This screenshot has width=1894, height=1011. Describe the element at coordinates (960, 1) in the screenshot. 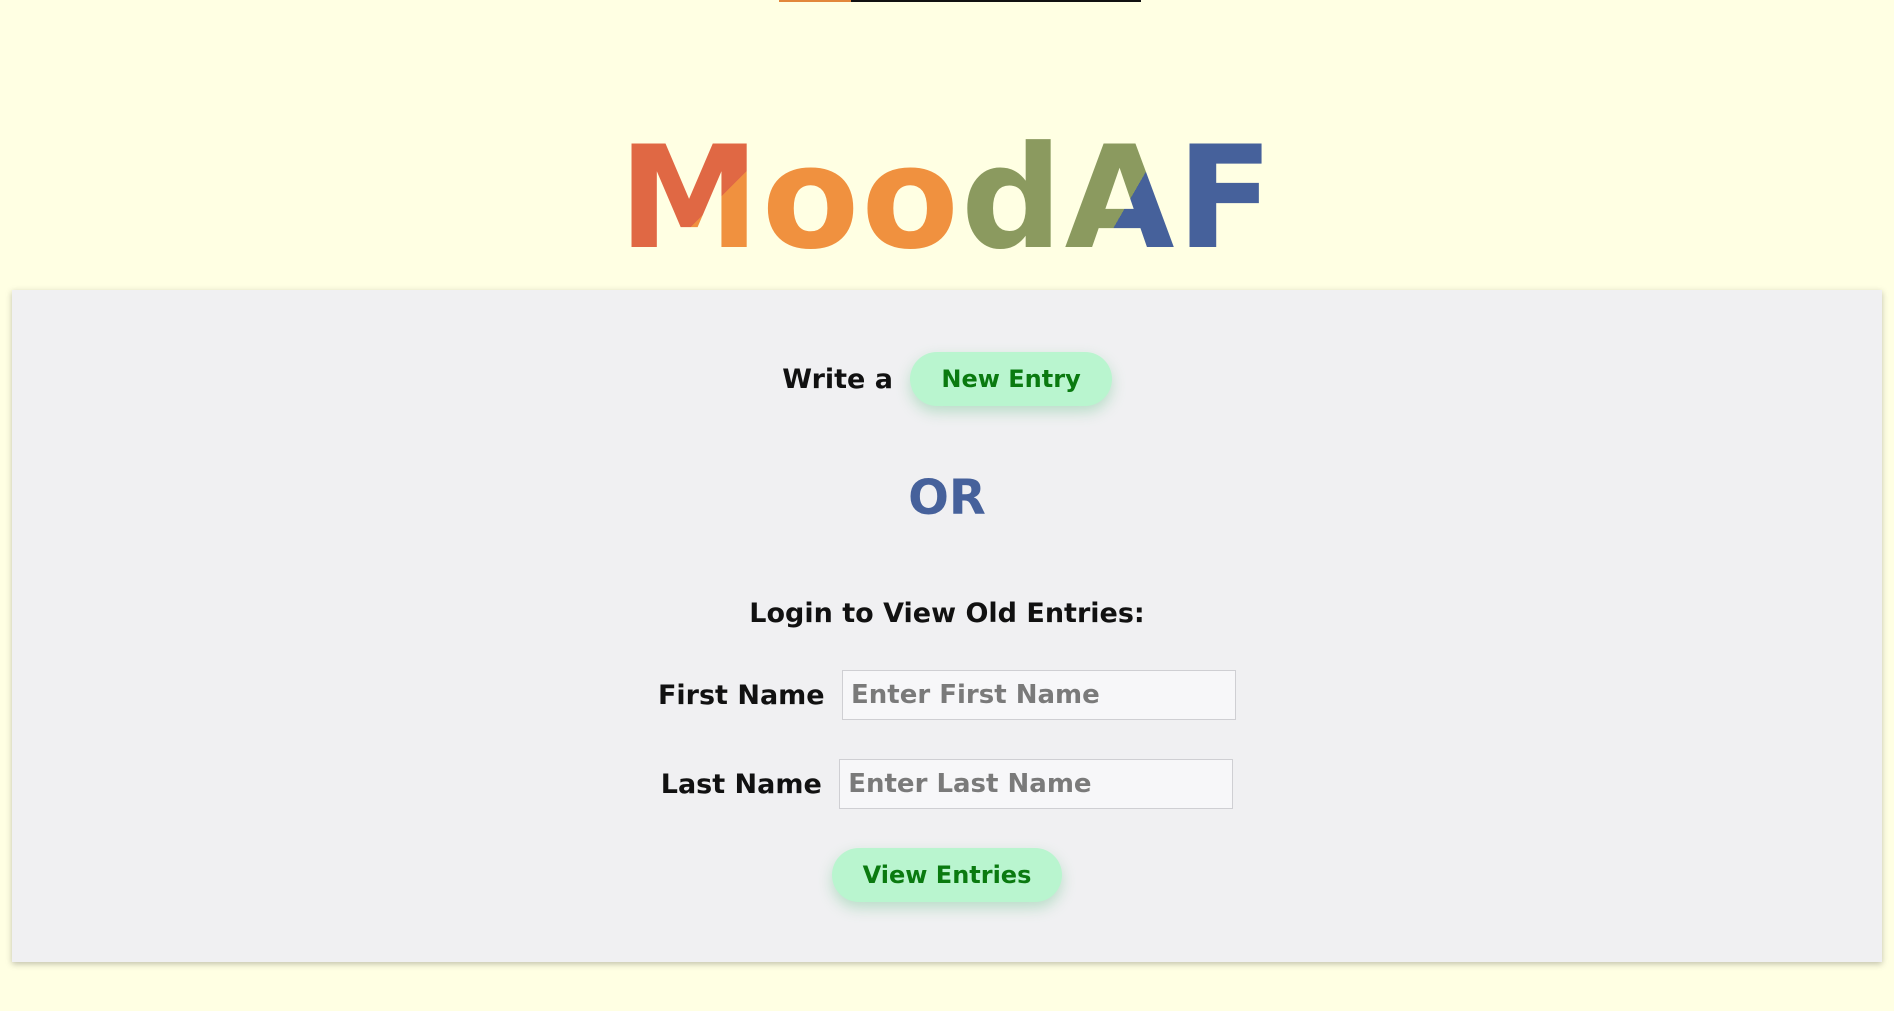

I see `top-progress-bar` at that location.